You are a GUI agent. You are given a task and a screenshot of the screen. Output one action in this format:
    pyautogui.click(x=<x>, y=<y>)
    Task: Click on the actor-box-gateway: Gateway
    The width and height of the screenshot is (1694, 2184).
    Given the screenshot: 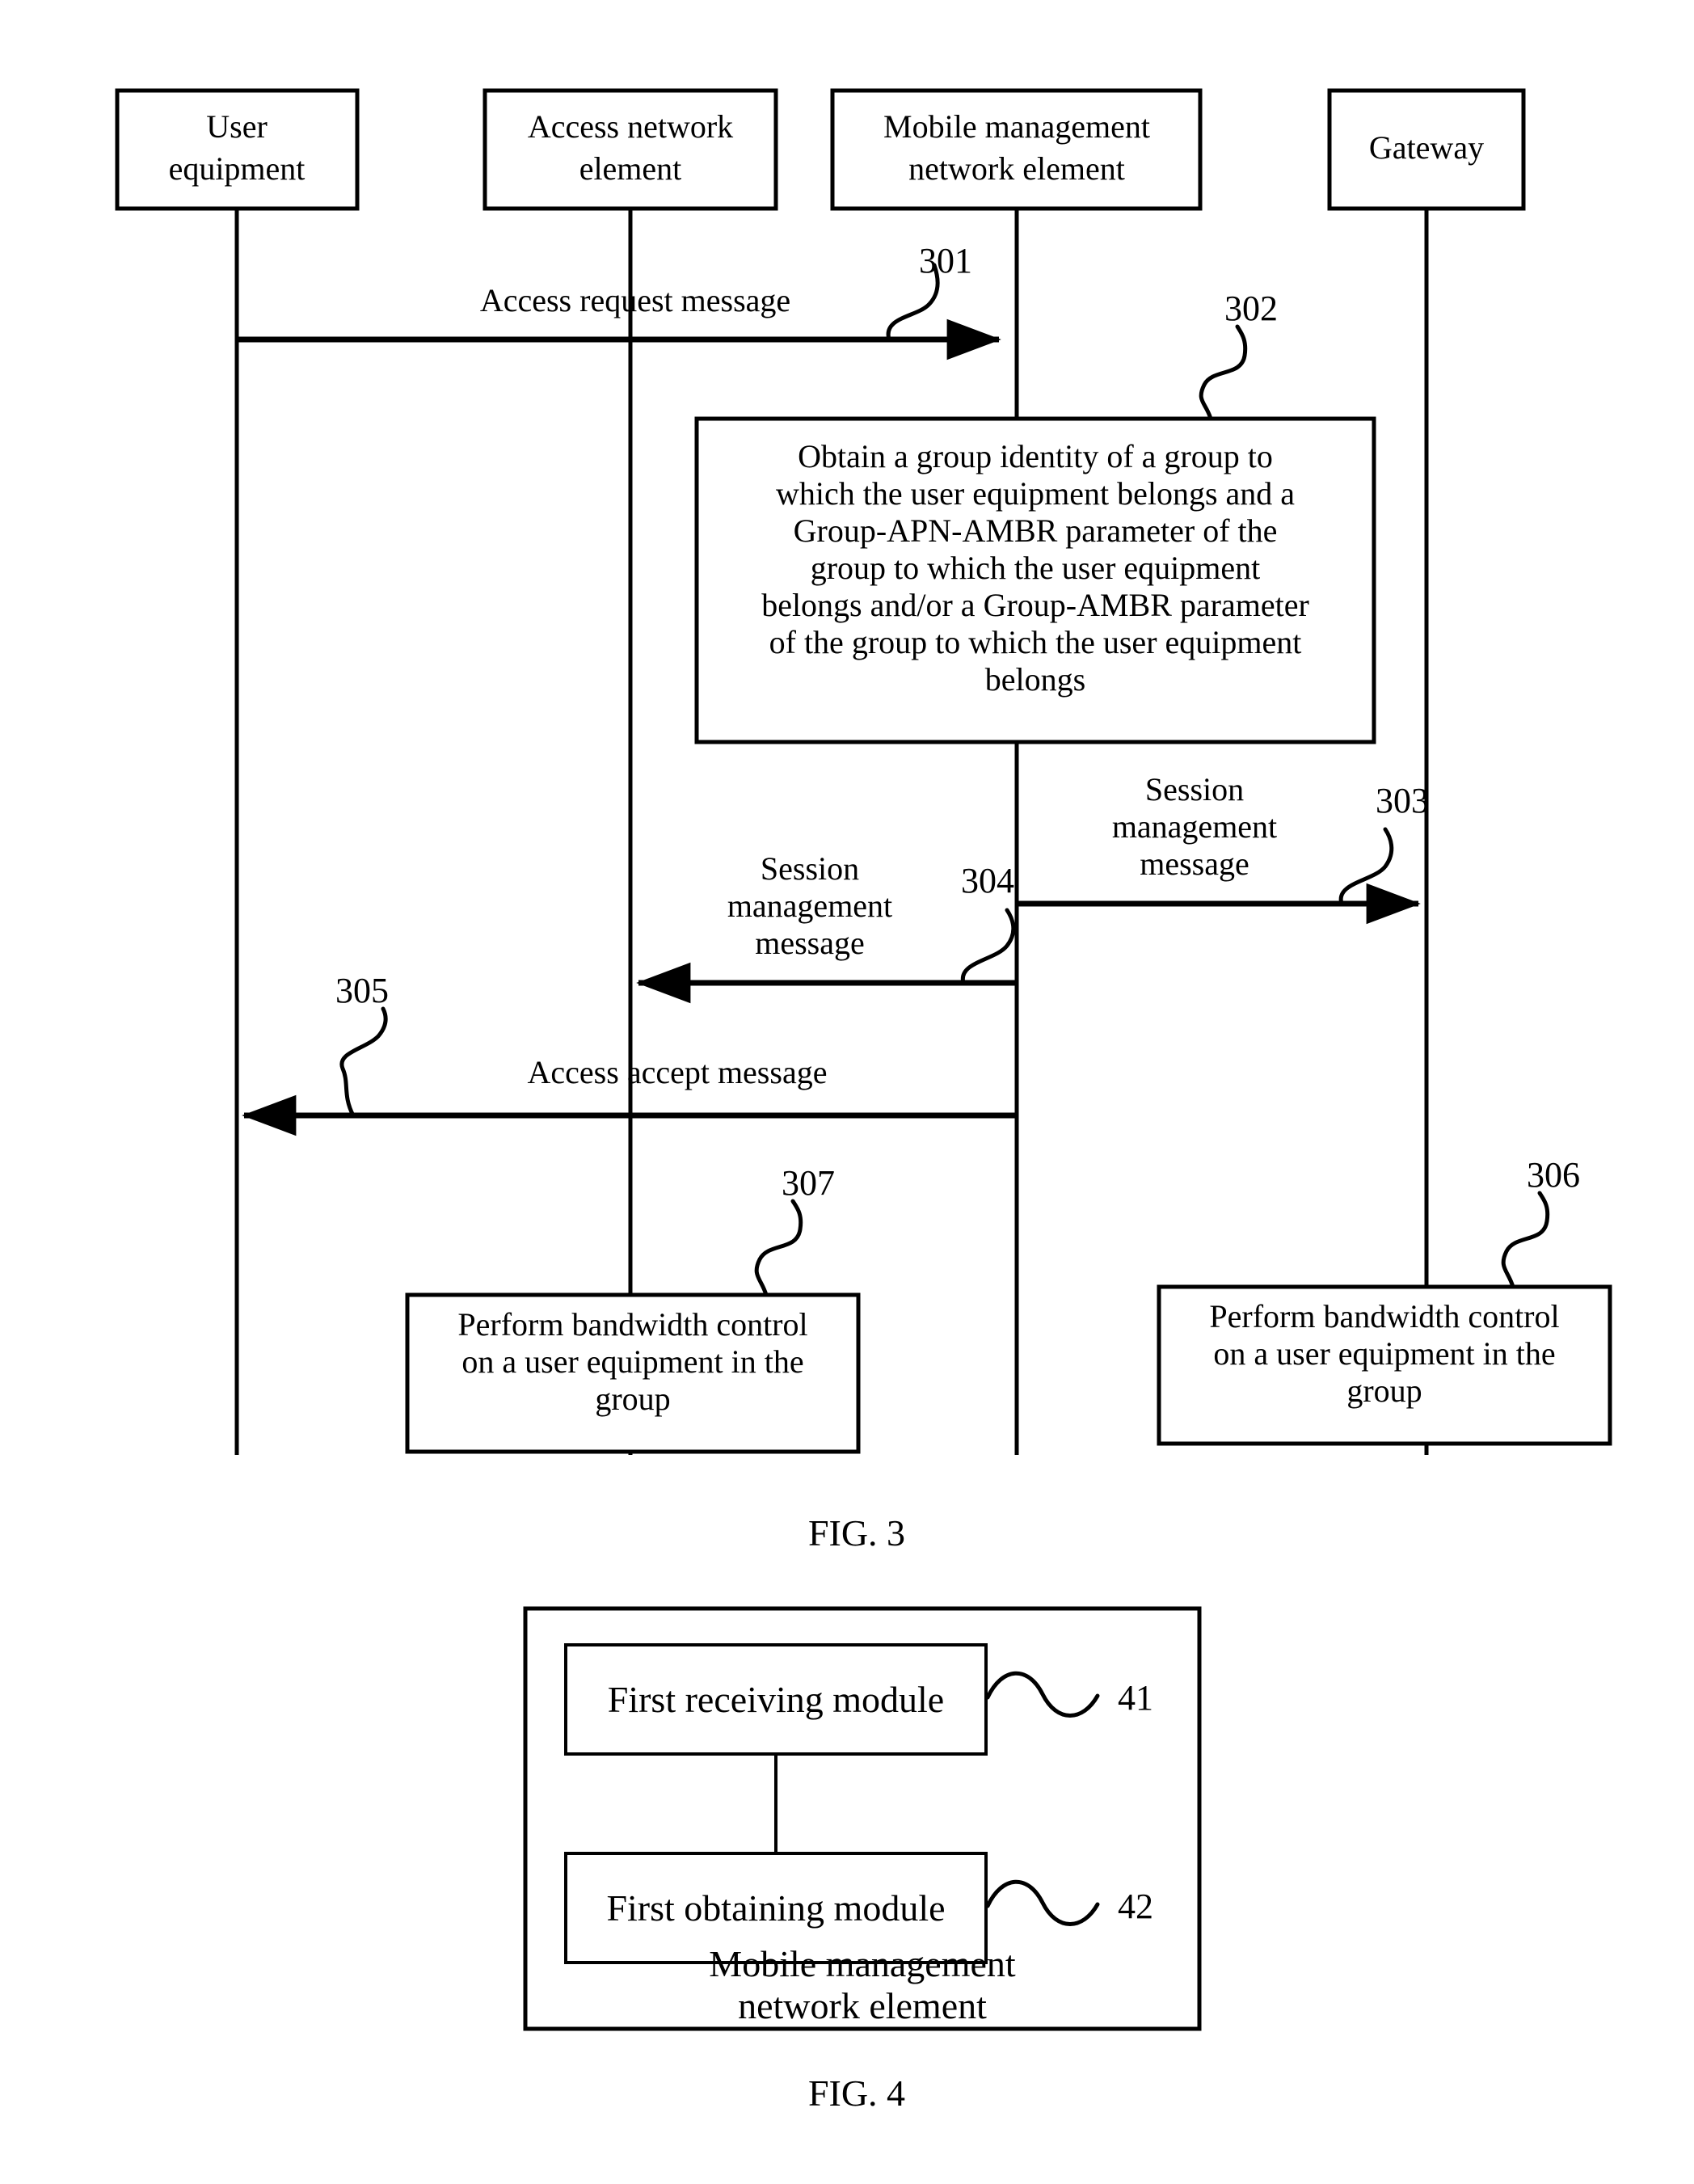 What is the action you would take?
    pyautogui.click(x=1426, y=149)
    